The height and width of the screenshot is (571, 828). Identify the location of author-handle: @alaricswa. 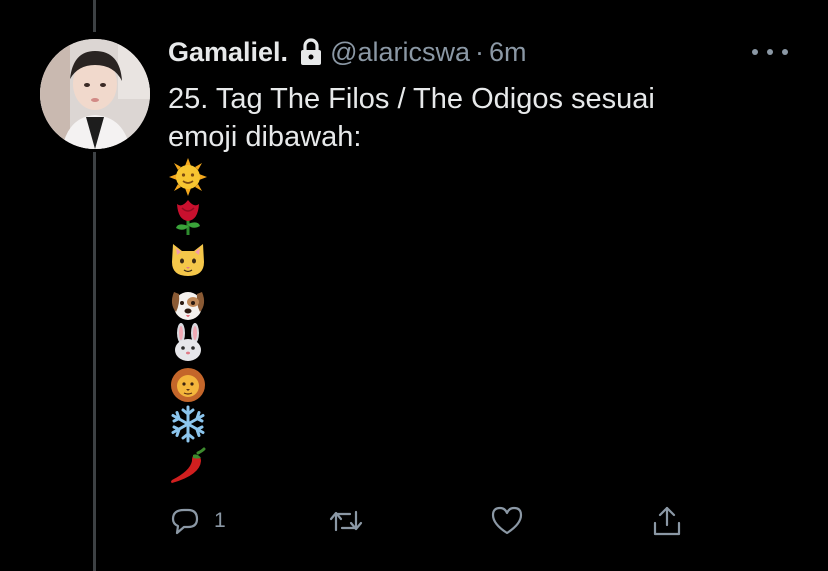
(400, 52).